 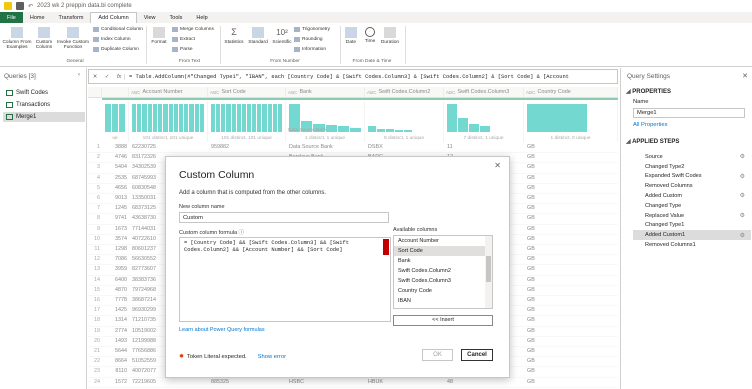 I want to click on extract-button: Extract, so click(x=183, y=39).